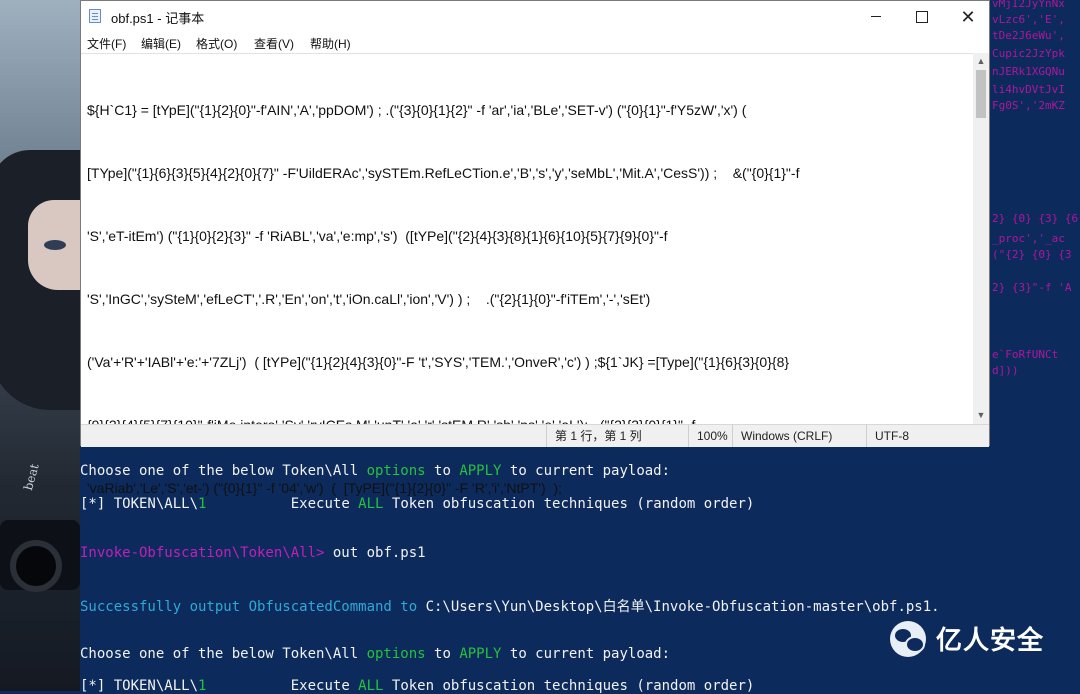  I want to click on title-bar: obf.ps1 - 记事本 ✕, so click(535, 16).